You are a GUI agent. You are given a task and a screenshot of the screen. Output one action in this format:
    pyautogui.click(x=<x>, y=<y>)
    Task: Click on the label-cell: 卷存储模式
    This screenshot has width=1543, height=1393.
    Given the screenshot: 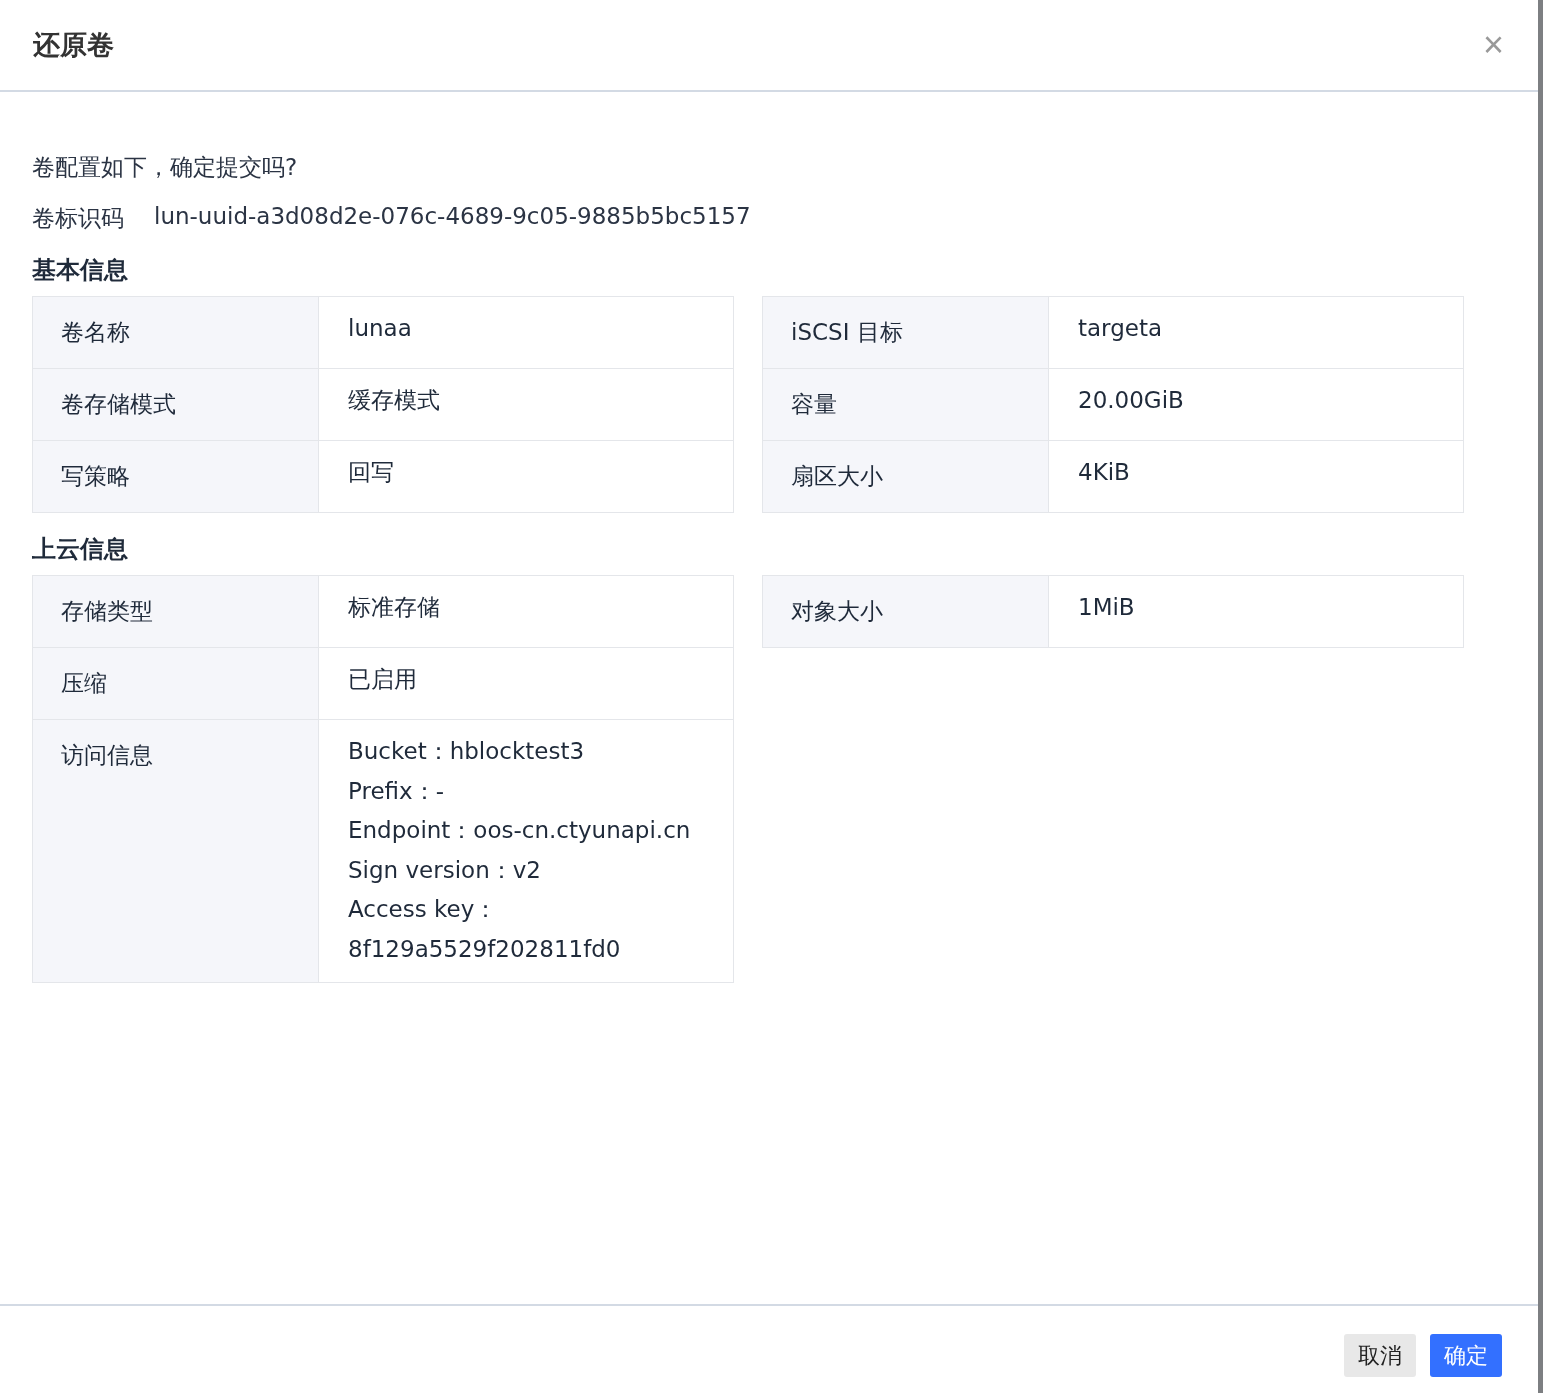 What is the action you would take?
    pyautogui.click(x=176, y=404)
    